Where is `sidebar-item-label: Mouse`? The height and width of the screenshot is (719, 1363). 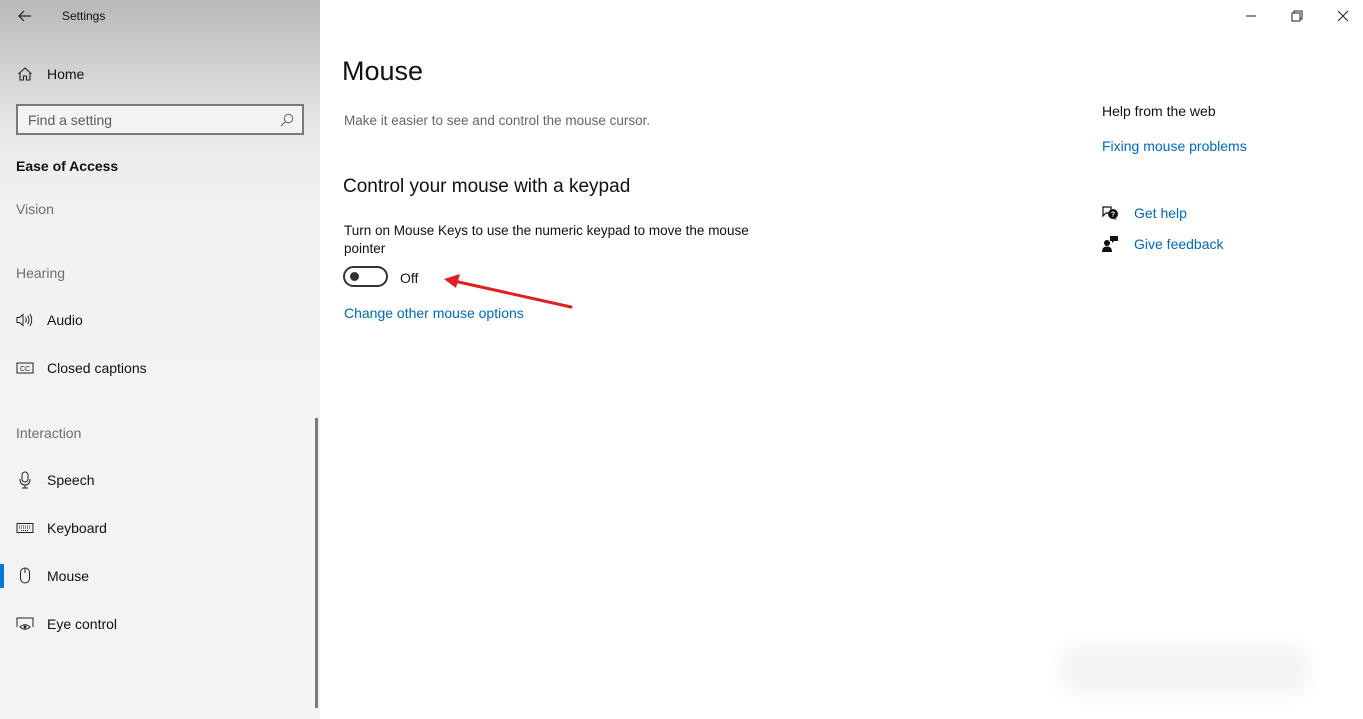 sidebar-item-label: Mouse is located at coordinates (68, 576).